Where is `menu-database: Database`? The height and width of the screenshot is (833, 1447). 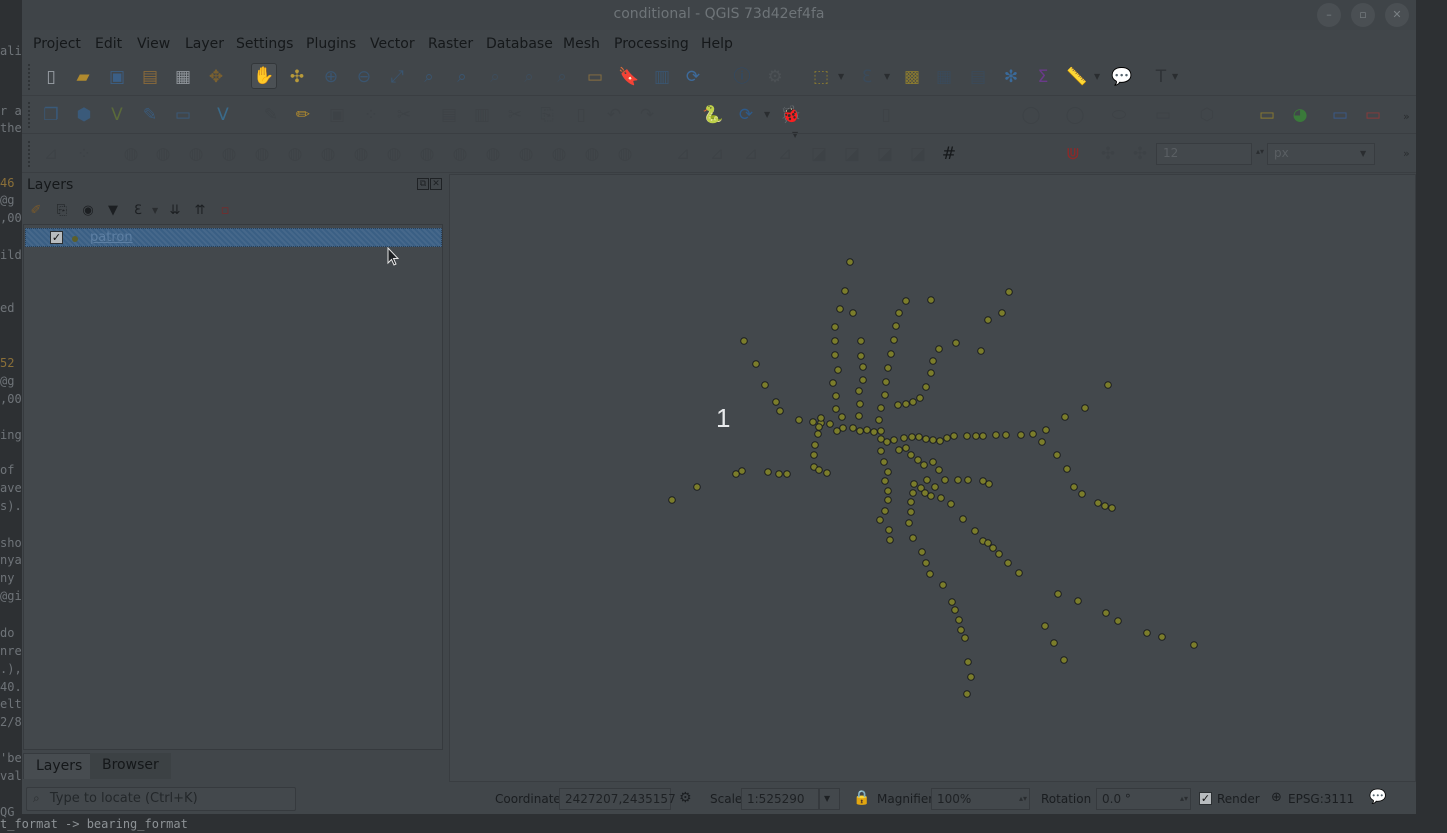
menu-database: Database is located at coordinates (519, 44).